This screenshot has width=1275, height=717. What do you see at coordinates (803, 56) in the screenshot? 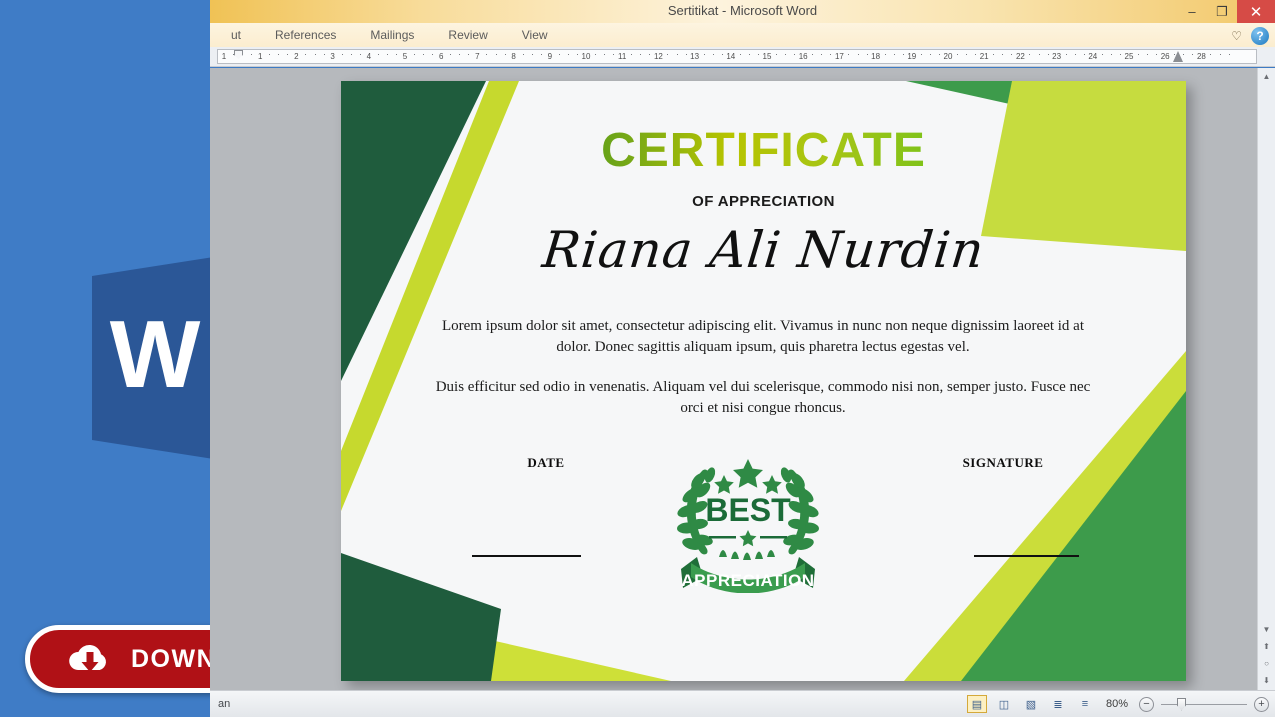
I see `ruler-tick: 16` at bounding box center [803, 56].